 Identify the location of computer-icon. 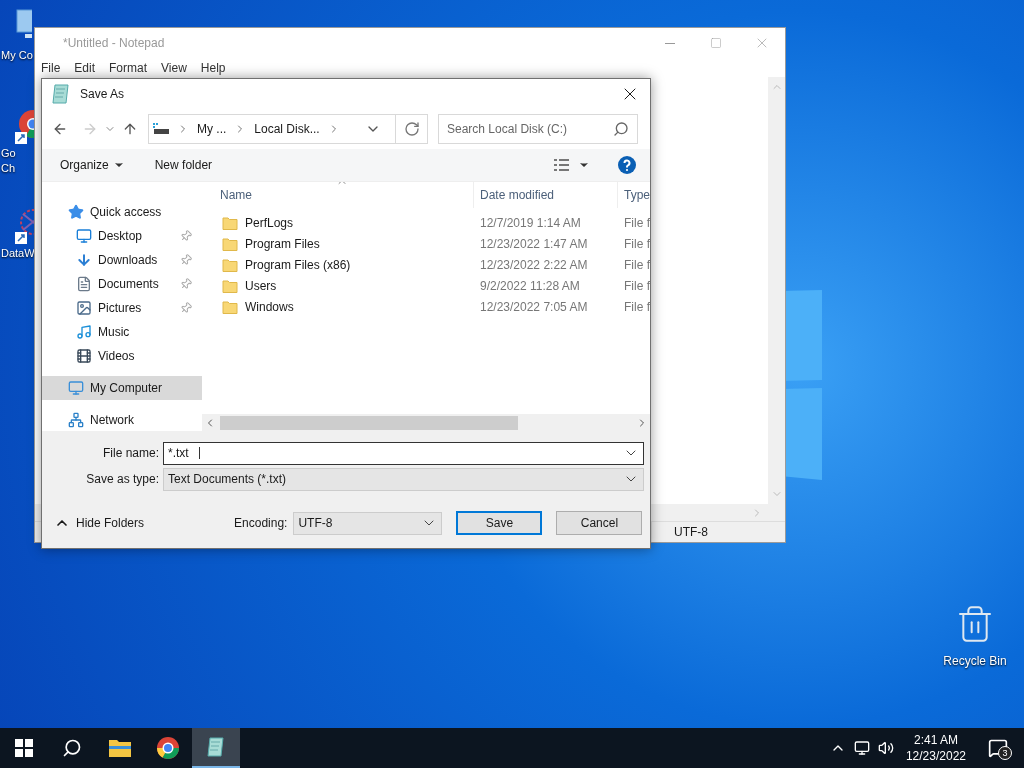
(76, 388).